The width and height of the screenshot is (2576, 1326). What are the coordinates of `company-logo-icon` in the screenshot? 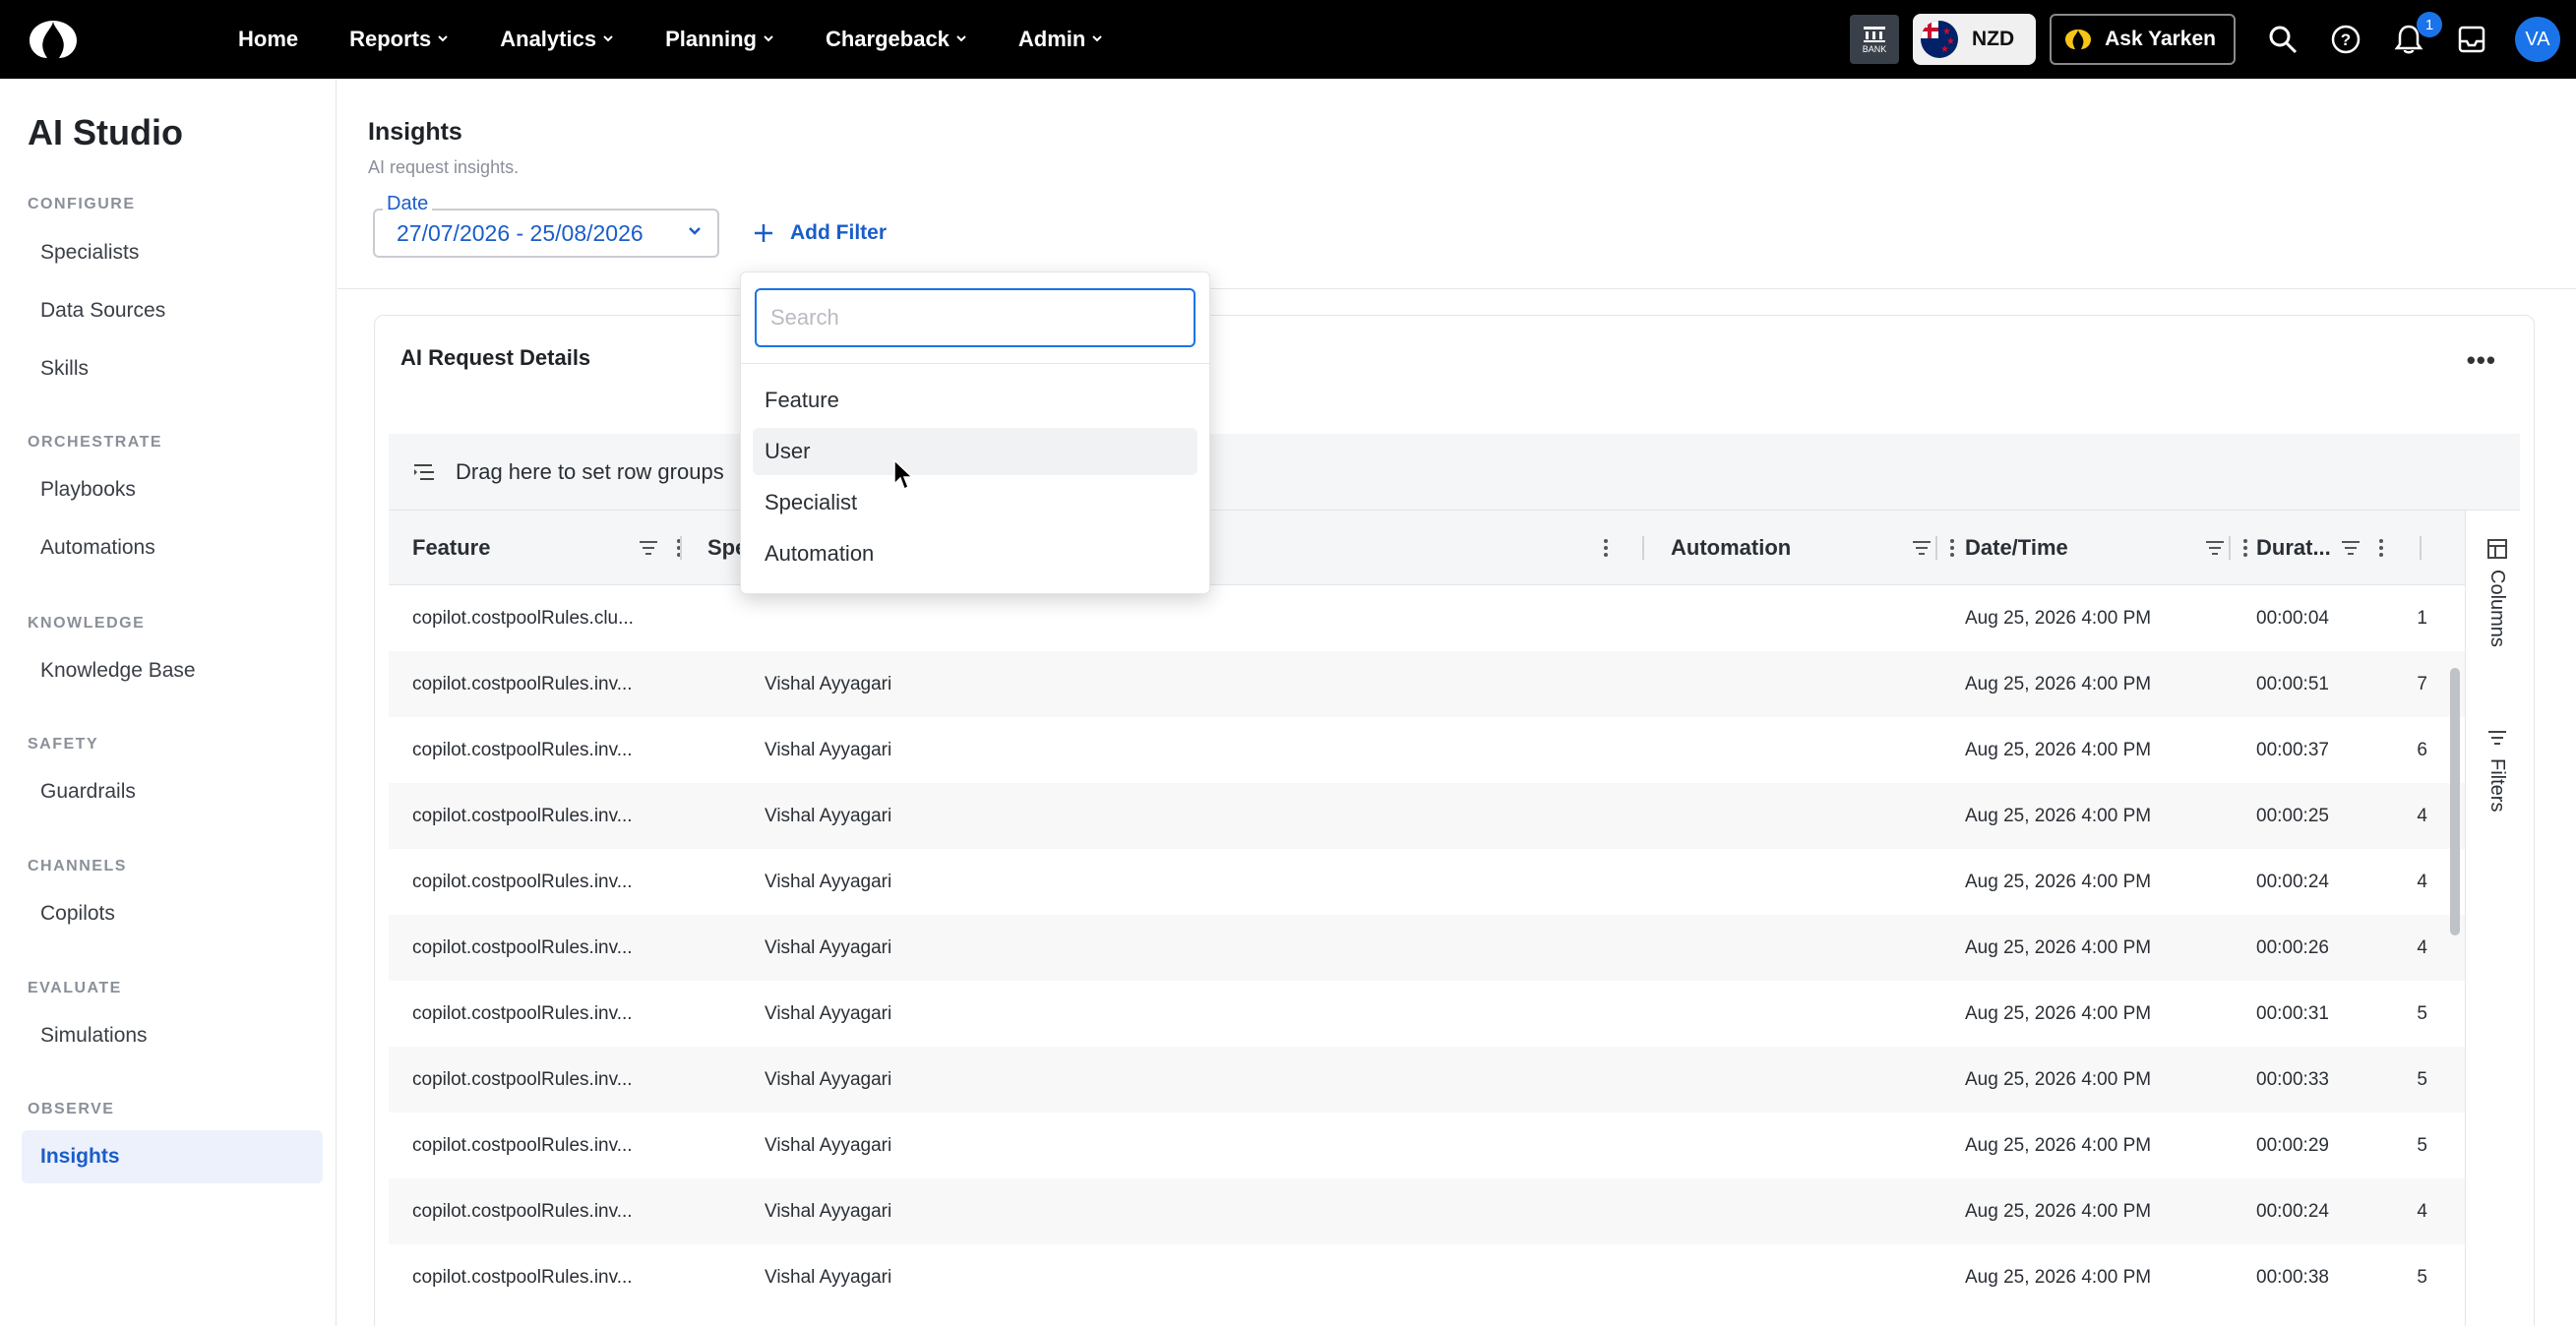 It's located at (53, 39).